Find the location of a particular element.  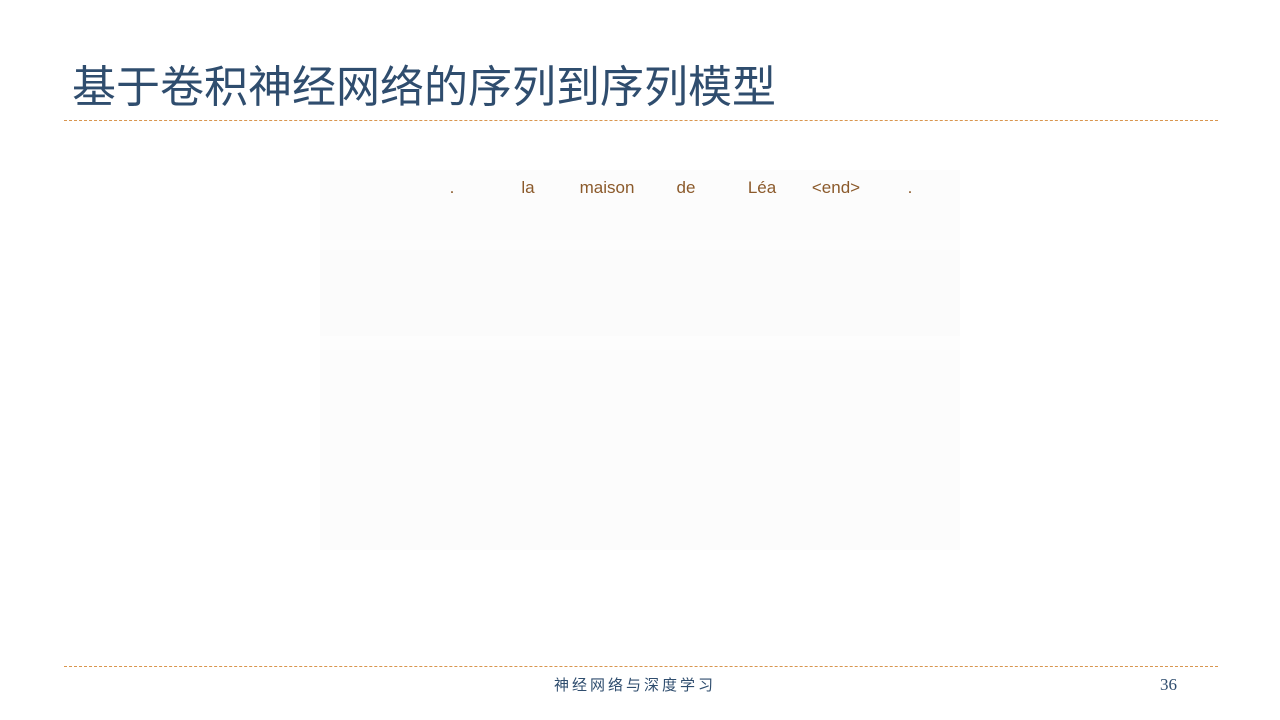

output-token: de is located at coordinates (686, 187).